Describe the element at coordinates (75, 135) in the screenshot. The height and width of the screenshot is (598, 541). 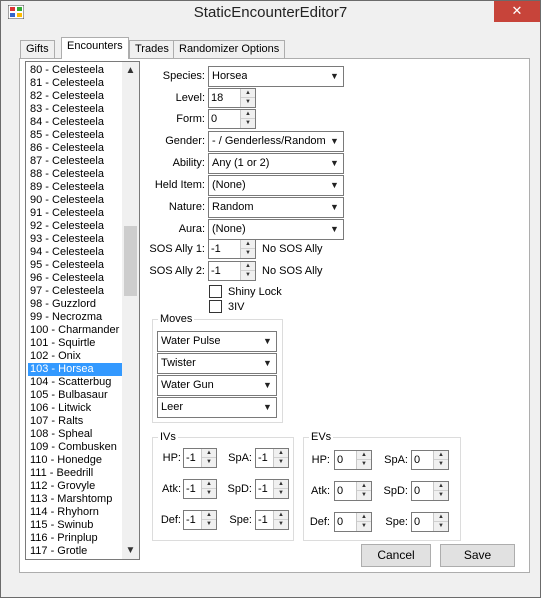
I see `list-item: 85 - Celesteela` at that location.